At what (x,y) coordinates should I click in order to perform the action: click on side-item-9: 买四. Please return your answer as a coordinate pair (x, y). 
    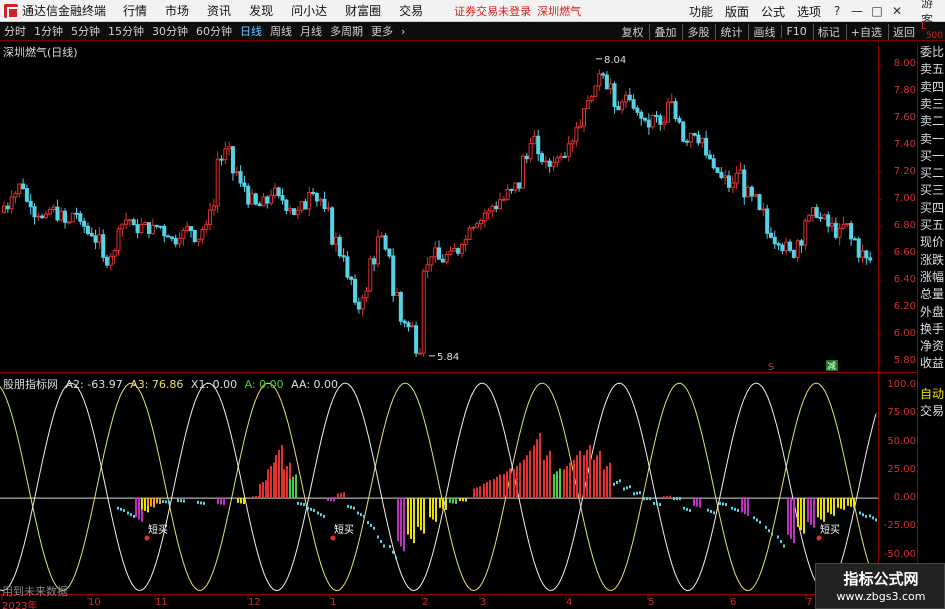
    Looking at the image, I should click on (931, 208).